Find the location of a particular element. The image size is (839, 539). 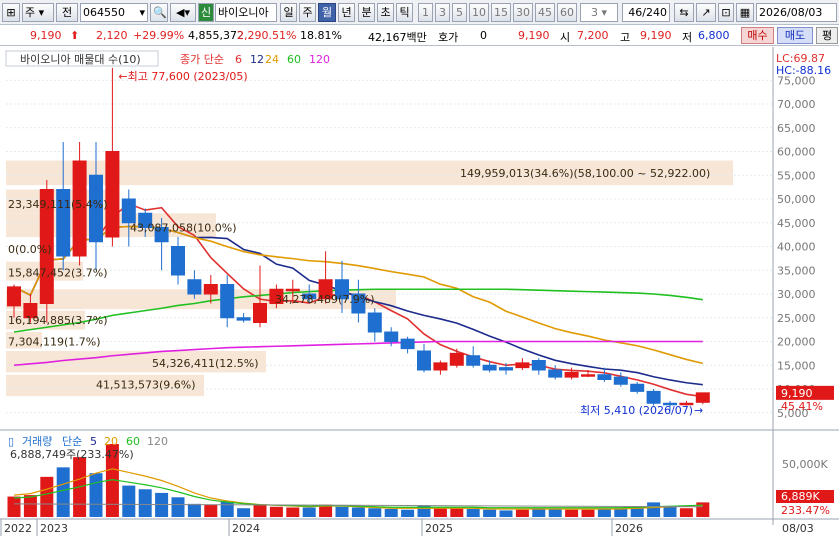

speaker-icon: ◀▾ is located at coordinates (183, 12).